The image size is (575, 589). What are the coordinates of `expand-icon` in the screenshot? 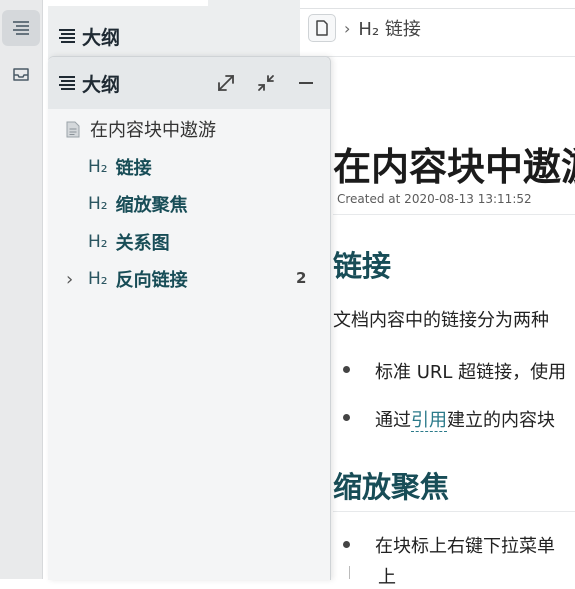 It's located at (226, 83).